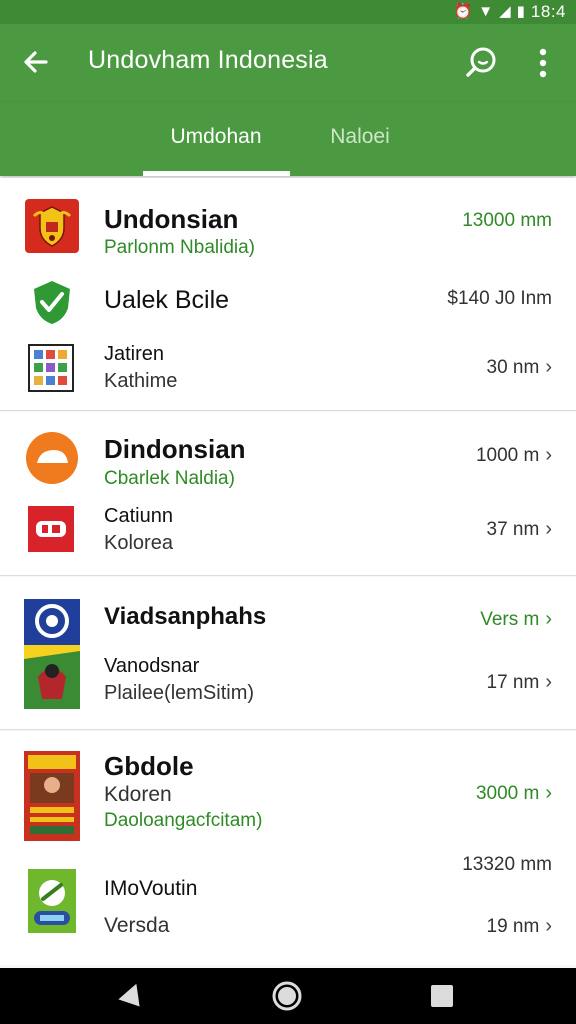  I want to click on status-time: 18:4, so click(548, 11).